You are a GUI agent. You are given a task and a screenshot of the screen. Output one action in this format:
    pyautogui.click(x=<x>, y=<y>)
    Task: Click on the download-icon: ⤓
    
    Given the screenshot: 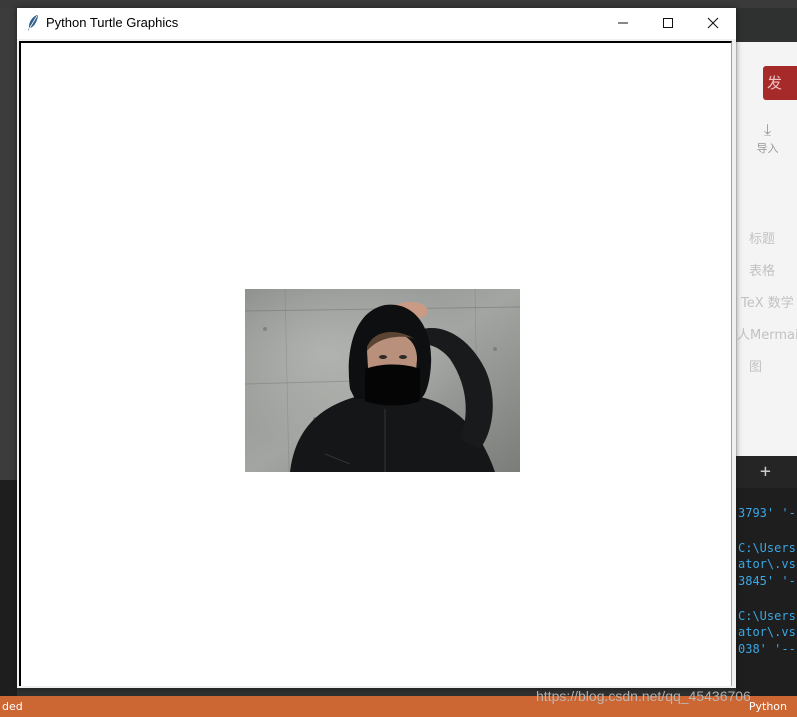 What is the action you would take?
    pyautogui.click(x=767, y=129)
    